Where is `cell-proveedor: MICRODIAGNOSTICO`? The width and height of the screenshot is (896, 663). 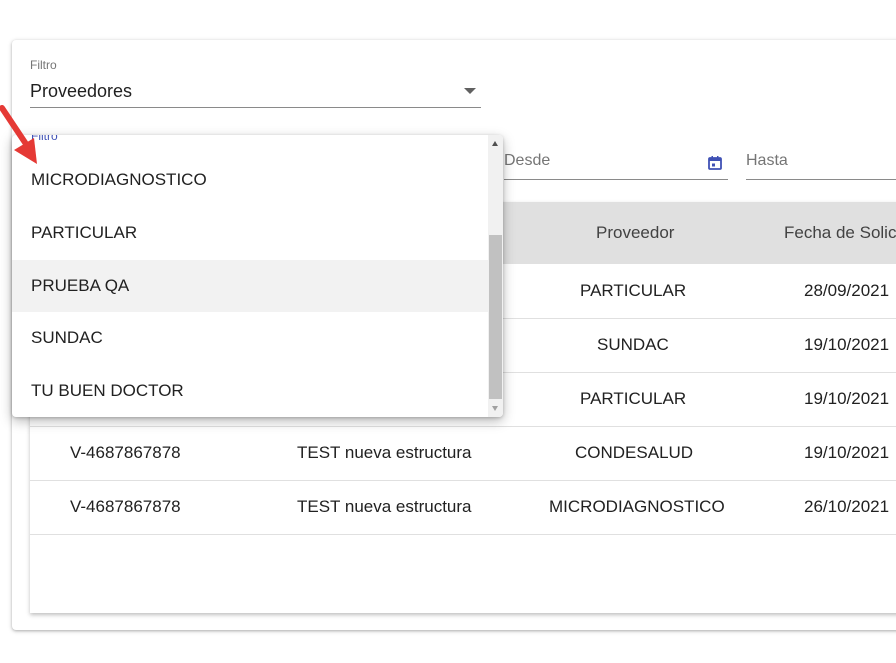 cell-proveedor: MICRODIAGNOSTICO is located at coordinates (637, 506).